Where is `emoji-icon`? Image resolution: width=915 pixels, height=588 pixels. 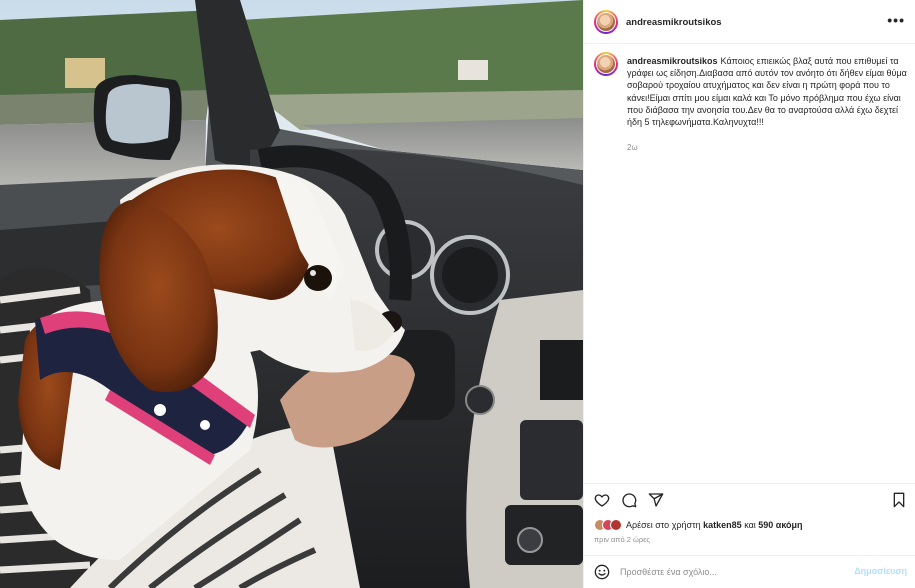
emoji-icon is located at coordinates (602, 572).